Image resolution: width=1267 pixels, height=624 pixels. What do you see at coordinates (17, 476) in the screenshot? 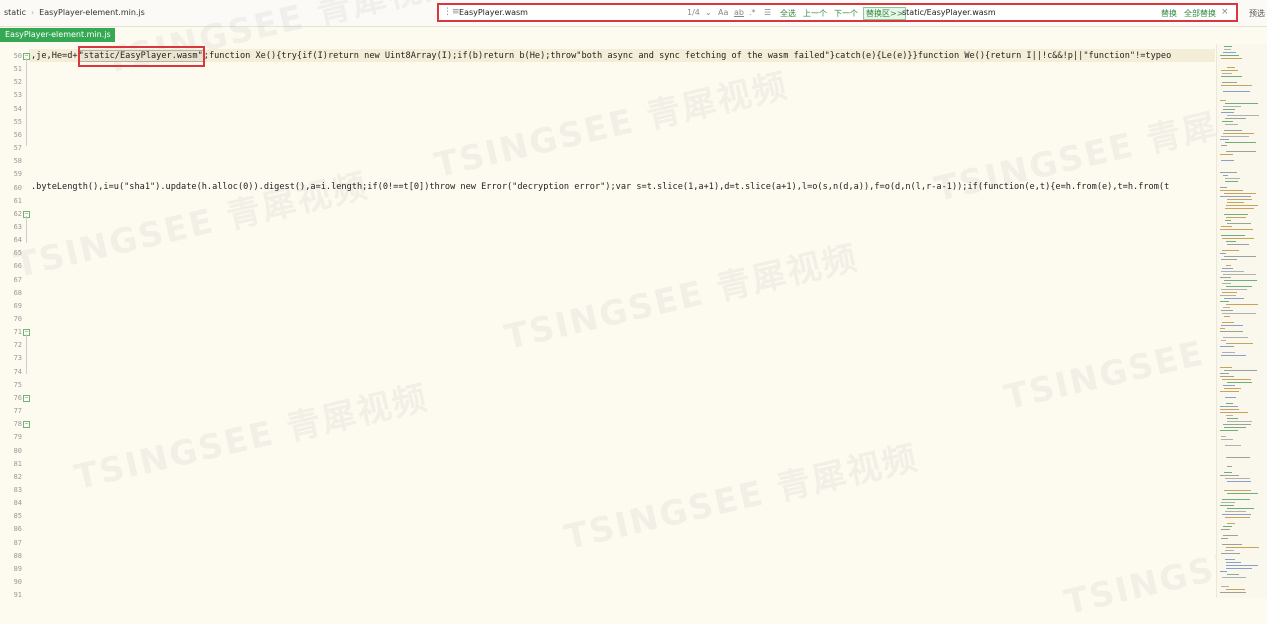
I see `line-number: 82` at bounding box center [17, 476].